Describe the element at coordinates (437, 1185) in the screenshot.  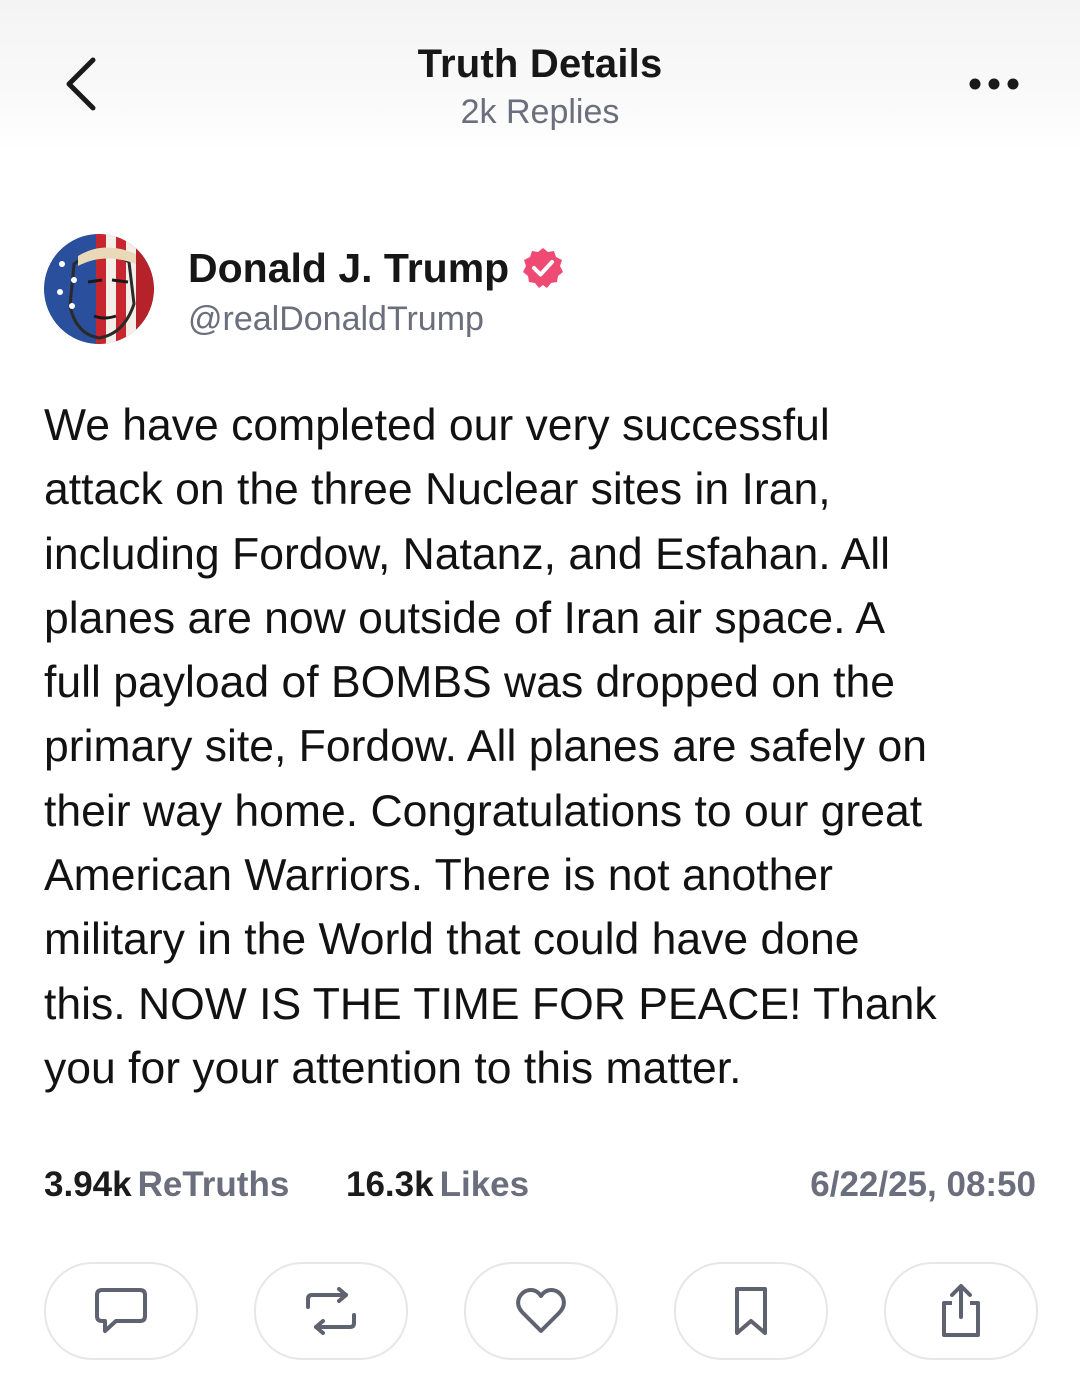
I see `likes-stat: 16.3k Likes` at that location.